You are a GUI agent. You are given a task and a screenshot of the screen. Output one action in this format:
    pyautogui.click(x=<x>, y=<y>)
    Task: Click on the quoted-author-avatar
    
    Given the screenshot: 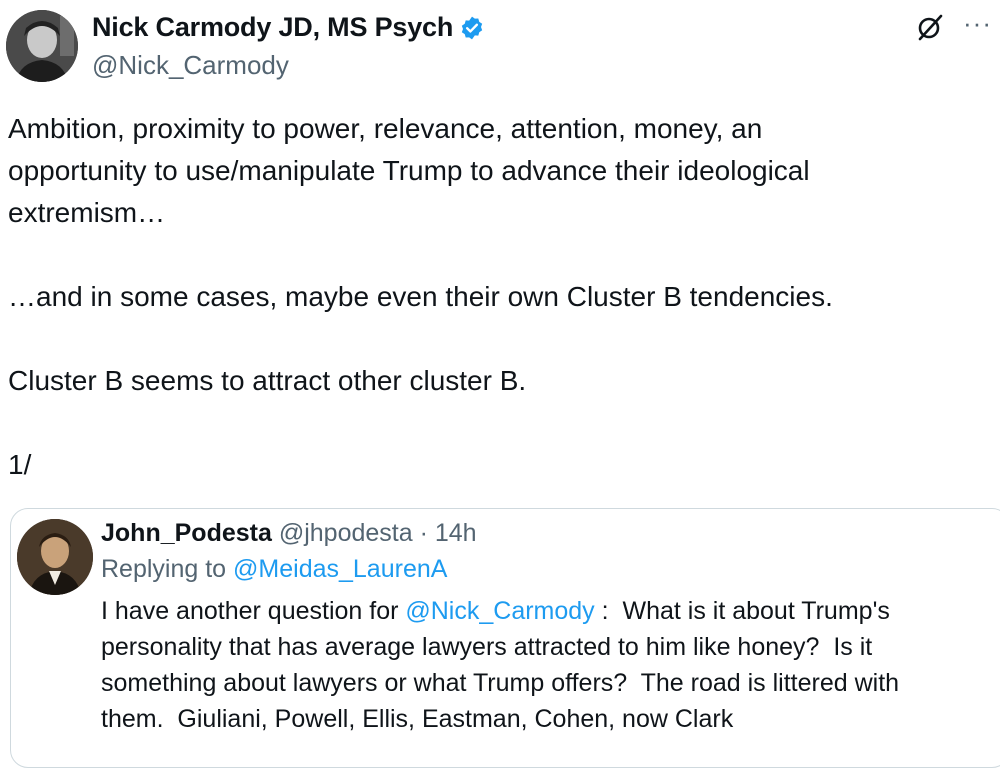 What is the action you would take?
    pyautogui.click(x=55, y=557)
    